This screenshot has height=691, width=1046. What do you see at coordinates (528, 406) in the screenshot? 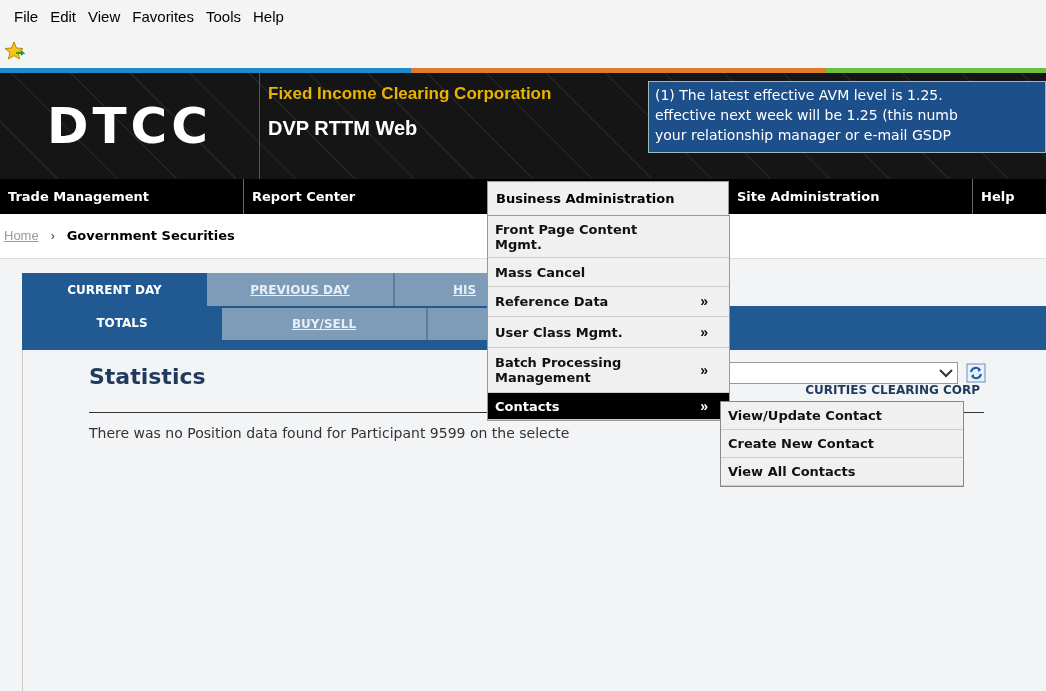
I see `menu-label: Contacts` at bounding box center [528, 406].